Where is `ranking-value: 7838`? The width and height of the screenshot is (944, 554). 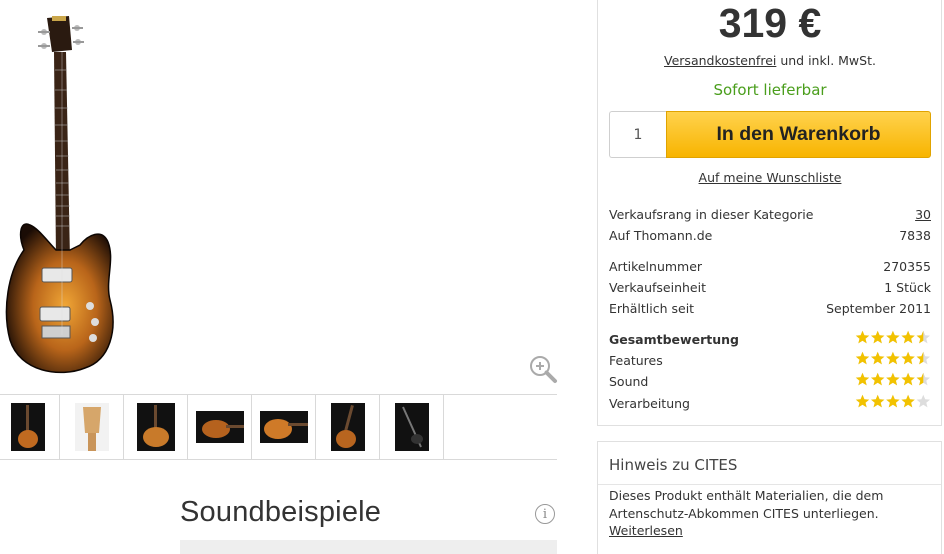
ranking-value: 7838 is located at coordinates (915, 235).